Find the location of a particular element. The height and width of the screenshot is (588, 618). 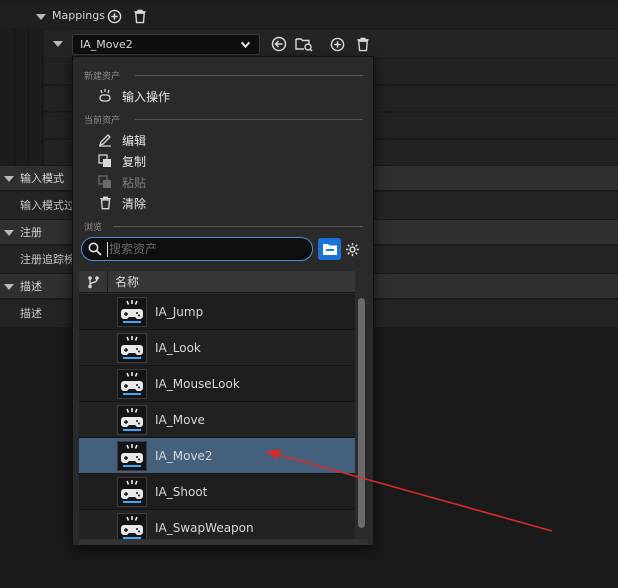

browse-back-icon is located at coordinates (279, 44).